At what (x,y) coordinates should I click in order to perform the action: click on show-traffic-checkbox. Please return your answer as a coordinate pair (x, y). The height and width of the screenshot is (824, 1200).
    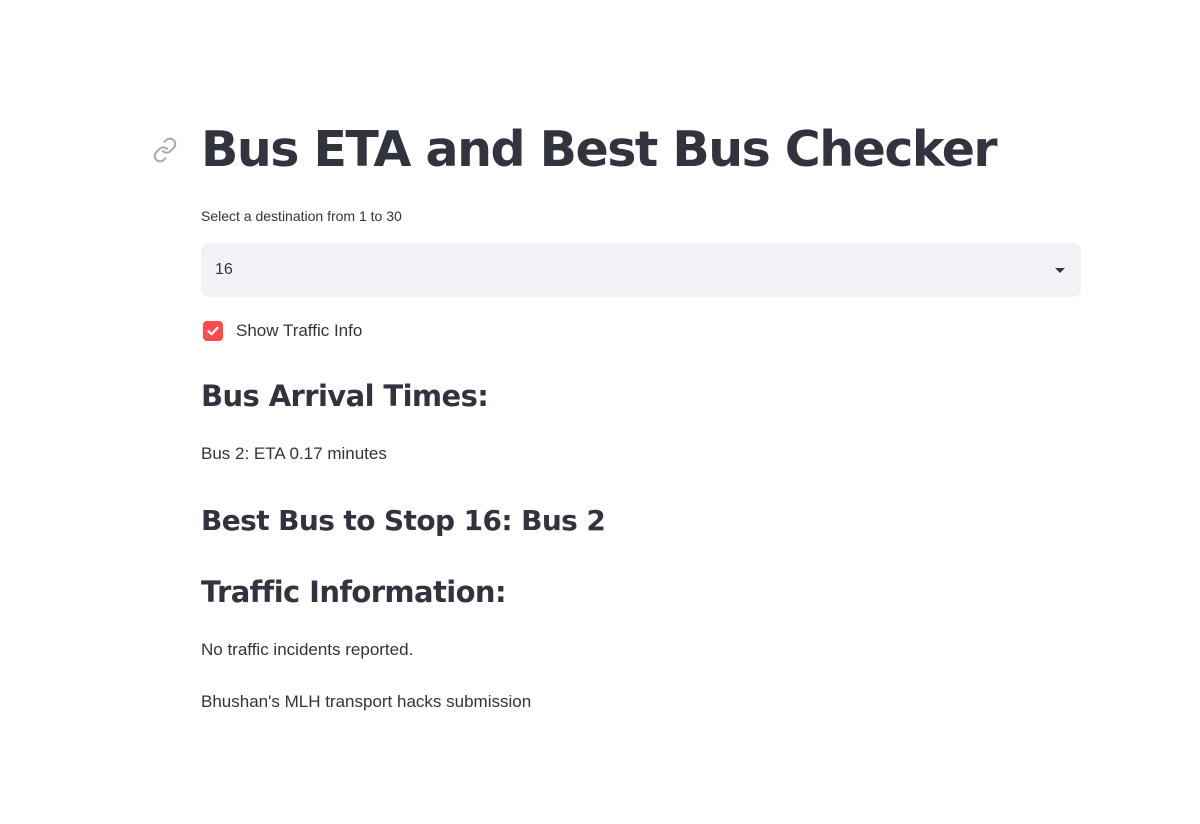
    Looking at the image, I should click on (213, 331).